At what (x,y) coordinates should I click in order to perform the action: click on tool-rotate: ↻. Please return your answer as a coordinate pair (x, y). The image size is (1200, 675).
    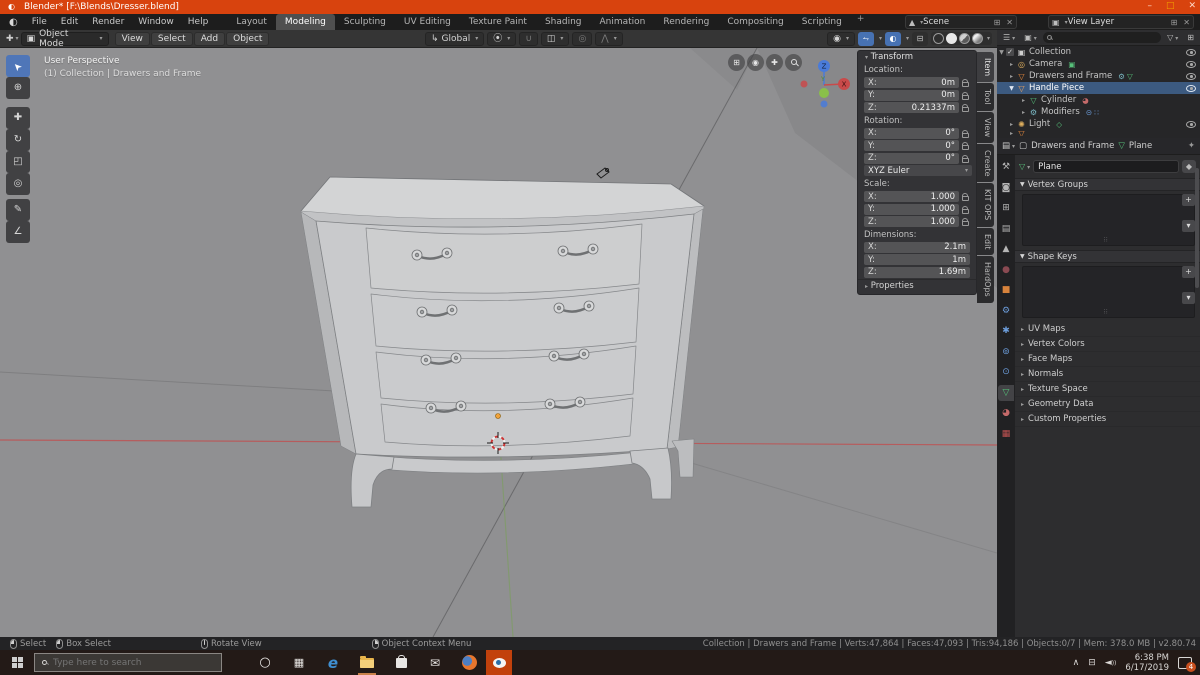
    Looking at the image, I should click on (18, 140).